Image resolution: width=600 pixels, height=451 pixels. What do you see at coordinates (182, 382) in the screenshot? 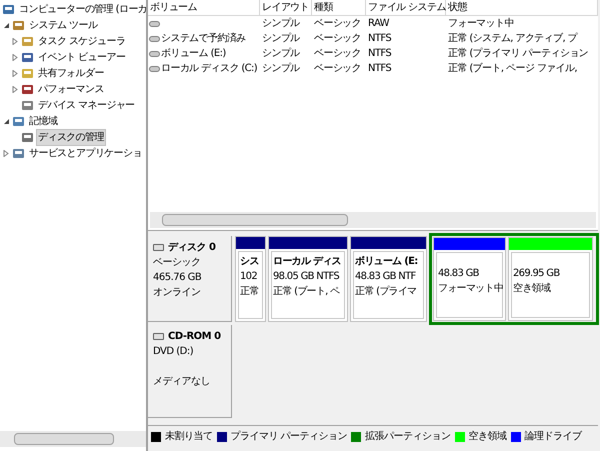
I see `disk-detail: メディアなし` at bounding box center [182, 382].